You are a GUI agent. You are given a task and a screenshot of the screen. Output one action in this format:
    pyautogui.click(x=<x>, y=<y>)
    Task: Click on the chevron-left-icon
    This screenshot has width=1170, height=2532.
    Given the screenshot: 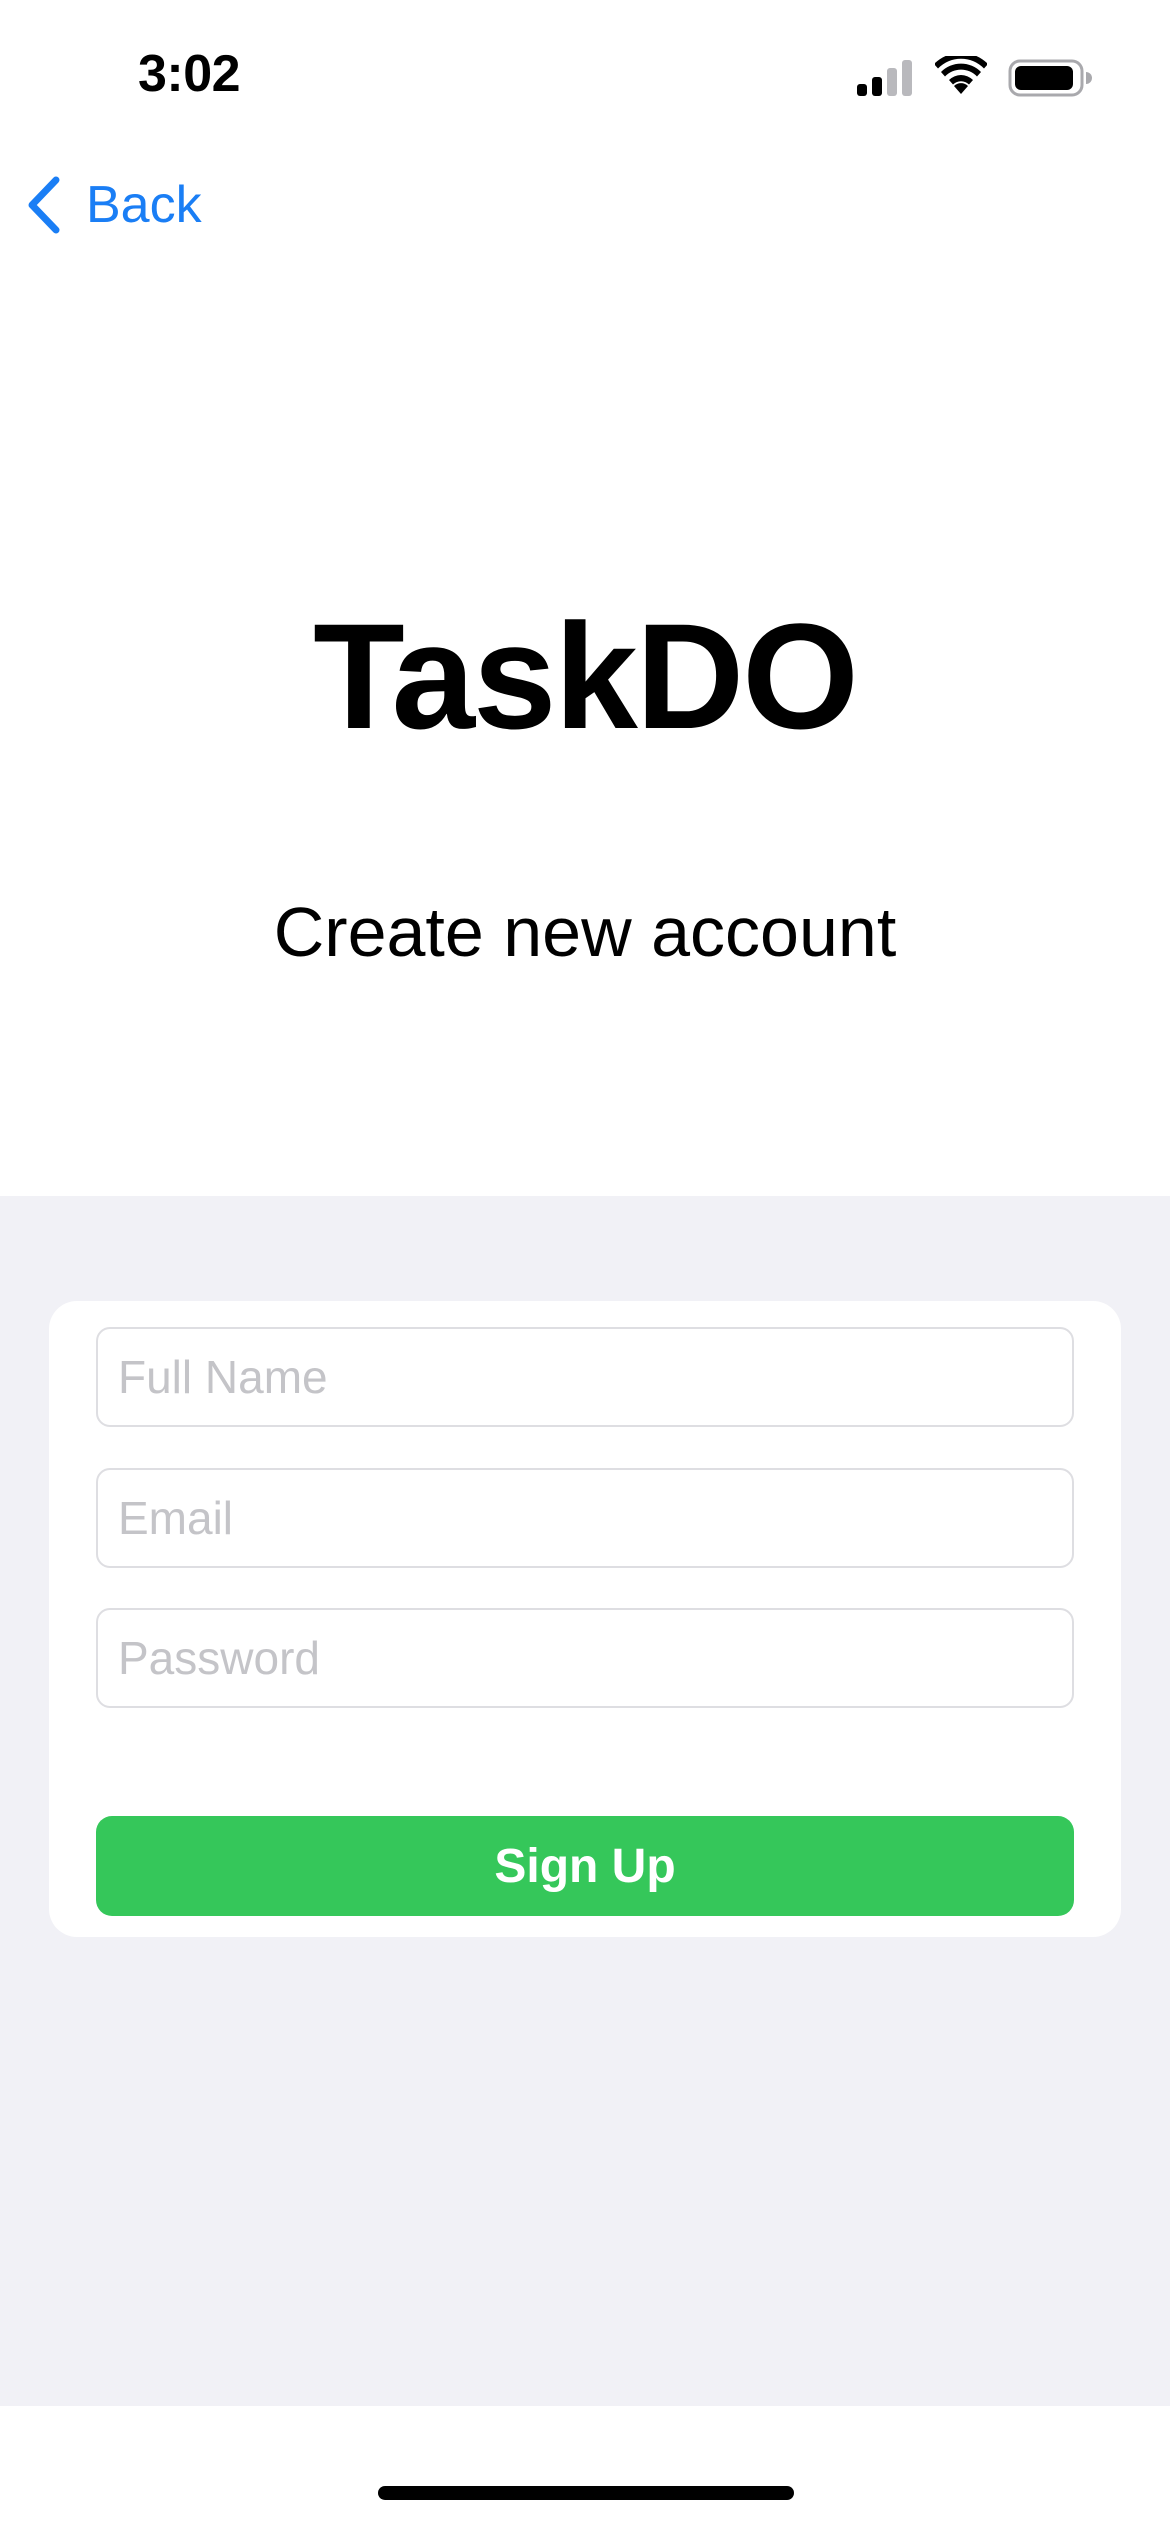 What is the action you would take?
    pyautogui.click(x=44, y=205)
    